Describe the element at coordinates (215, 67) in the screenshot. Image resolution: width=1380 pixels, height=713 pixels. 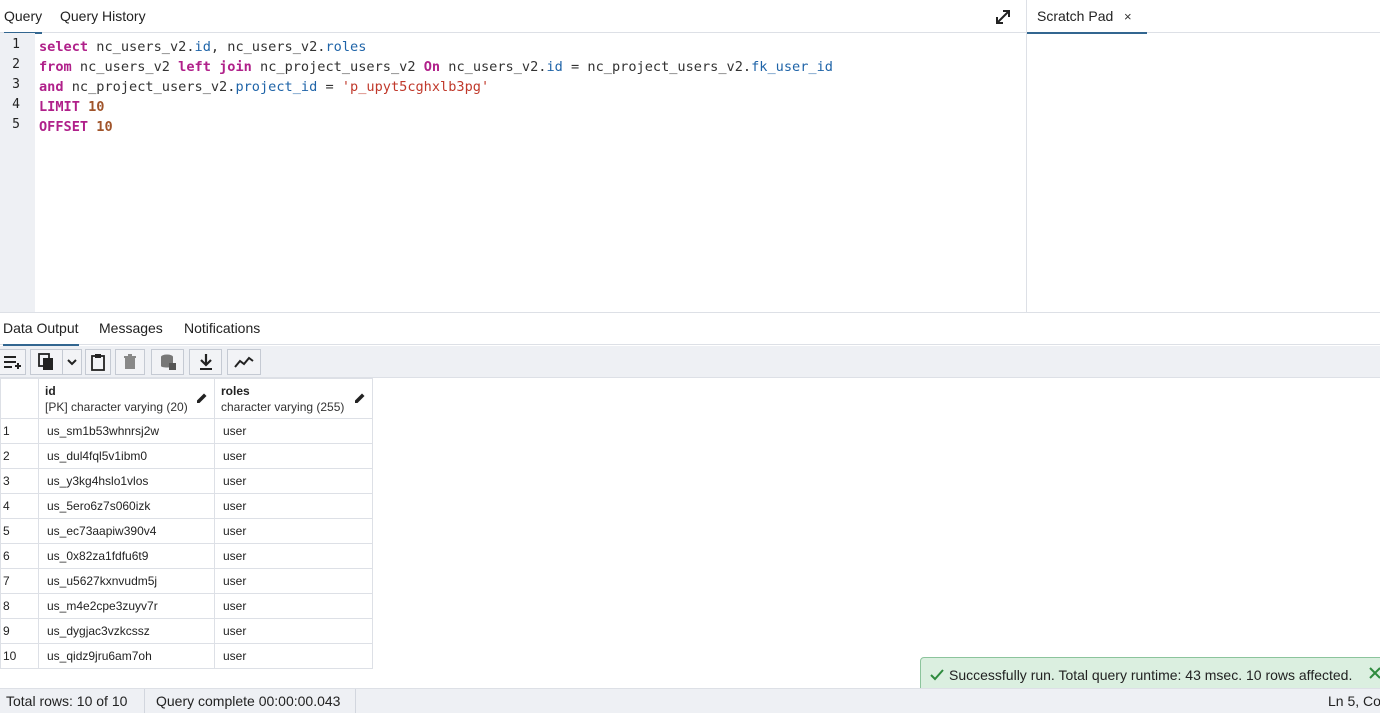
I see `keyword: left join` at that location.